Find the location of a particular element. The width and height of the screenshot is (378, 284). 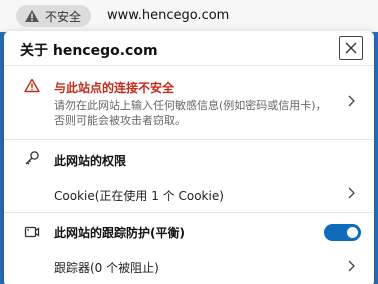

close-button is located at coordinates (351, 48).